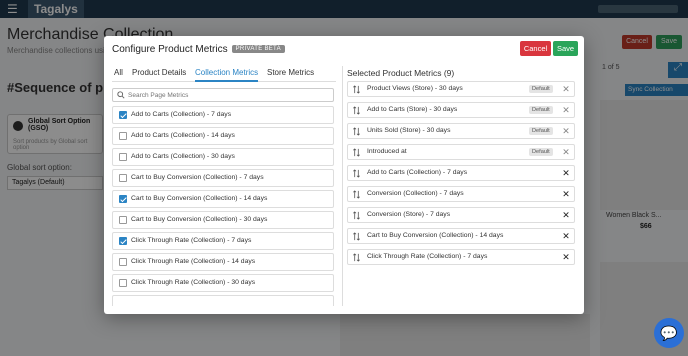 The width and height of the screenshot is (688, 356). Describe the element at coordinates (461, 131) in the screenshot. I see `selected-metric-row: Units Sold (Store) - 30 days Default ✕` at that location.